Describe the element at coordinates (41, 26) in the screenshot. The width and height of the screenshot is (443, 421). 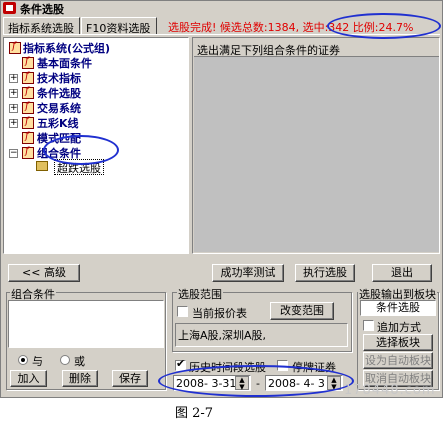
I see `tab-indicator-select: 指标系统选股` at that location.